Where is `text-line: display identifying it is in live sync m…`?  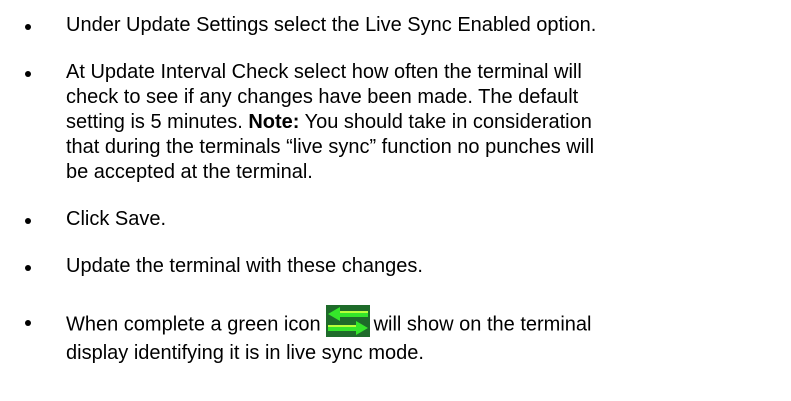
text-line: display identifying it is in live sync m… is located at coordinates (245, 353).